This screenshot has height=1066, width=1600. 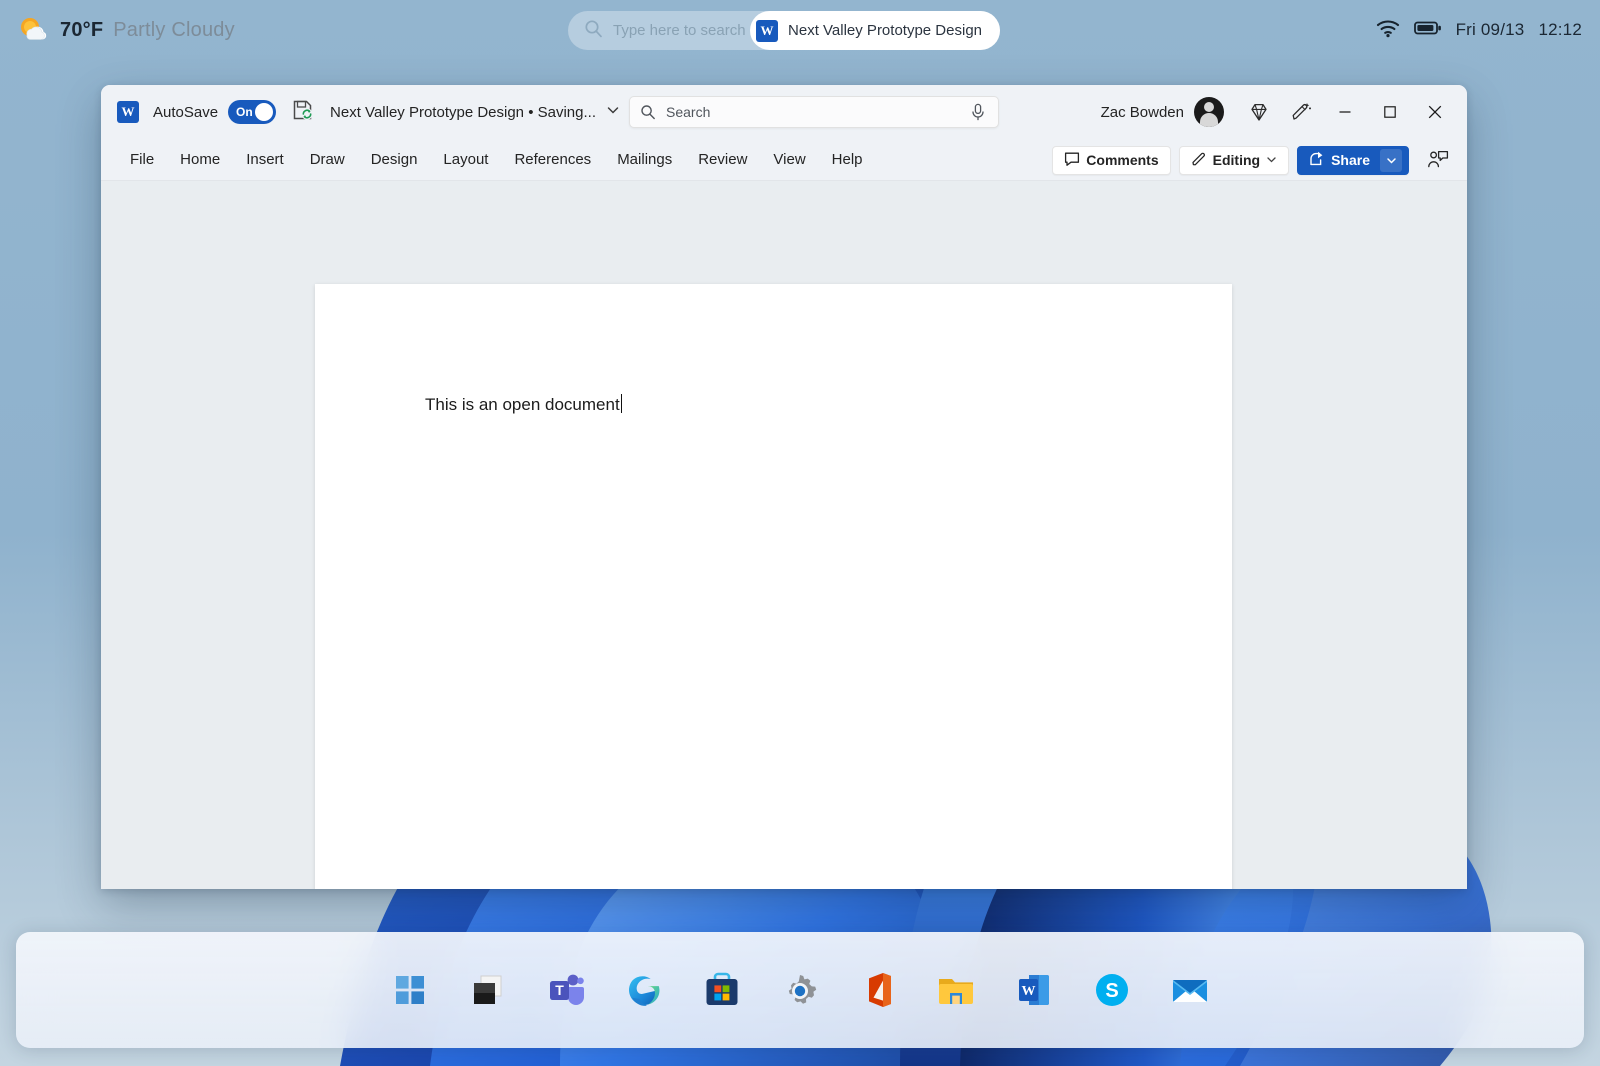 I want to click on editing-mode-button: Editing, so click(x=1234, y=160).